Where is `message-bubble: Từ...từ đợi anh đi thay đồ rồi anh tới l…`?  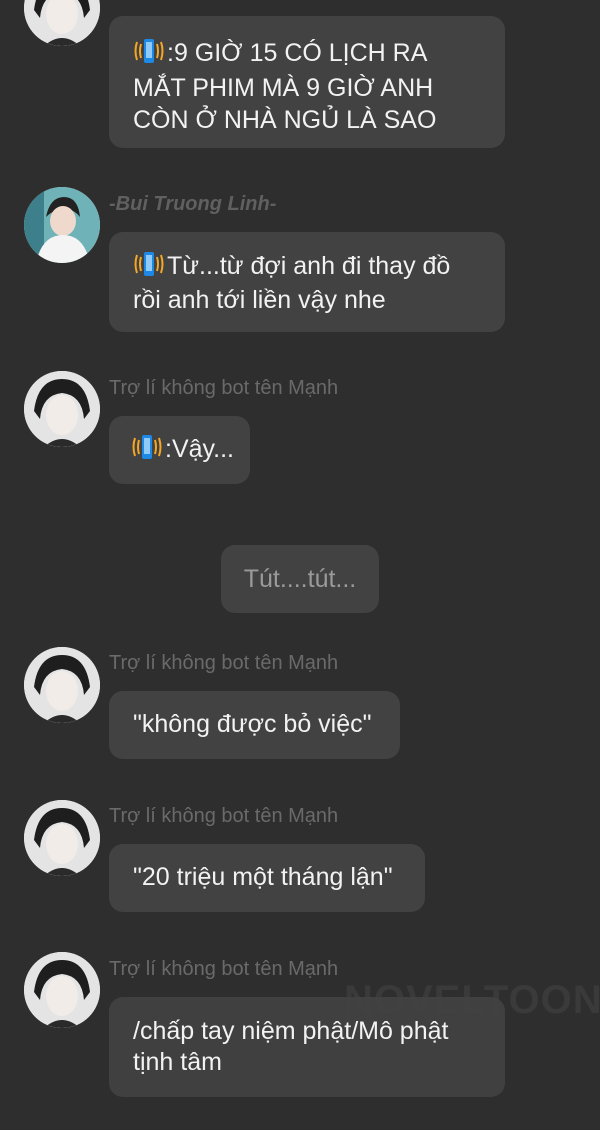
message-bubble: Từ...từ đợi anh đi thay đồ rồi anh tới l… is located at coordinates (307, 282).